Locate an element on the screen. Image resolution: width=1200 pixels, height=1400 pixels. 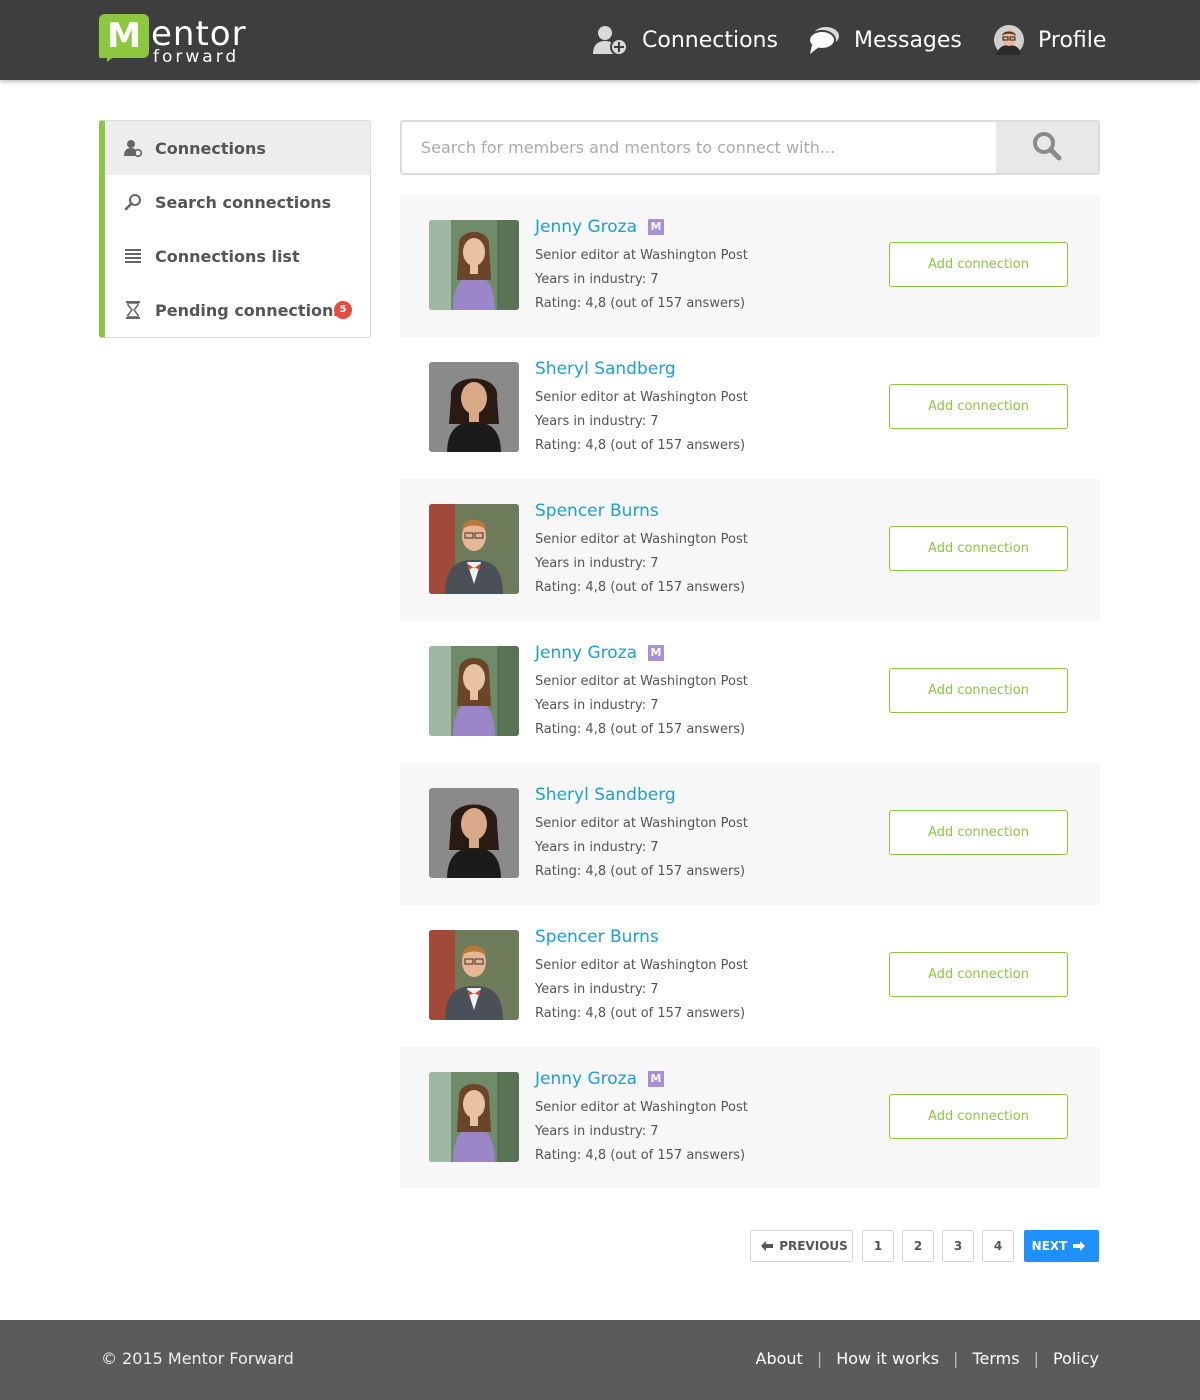
nav-messages: Messages is located at coordinates (885, 40).